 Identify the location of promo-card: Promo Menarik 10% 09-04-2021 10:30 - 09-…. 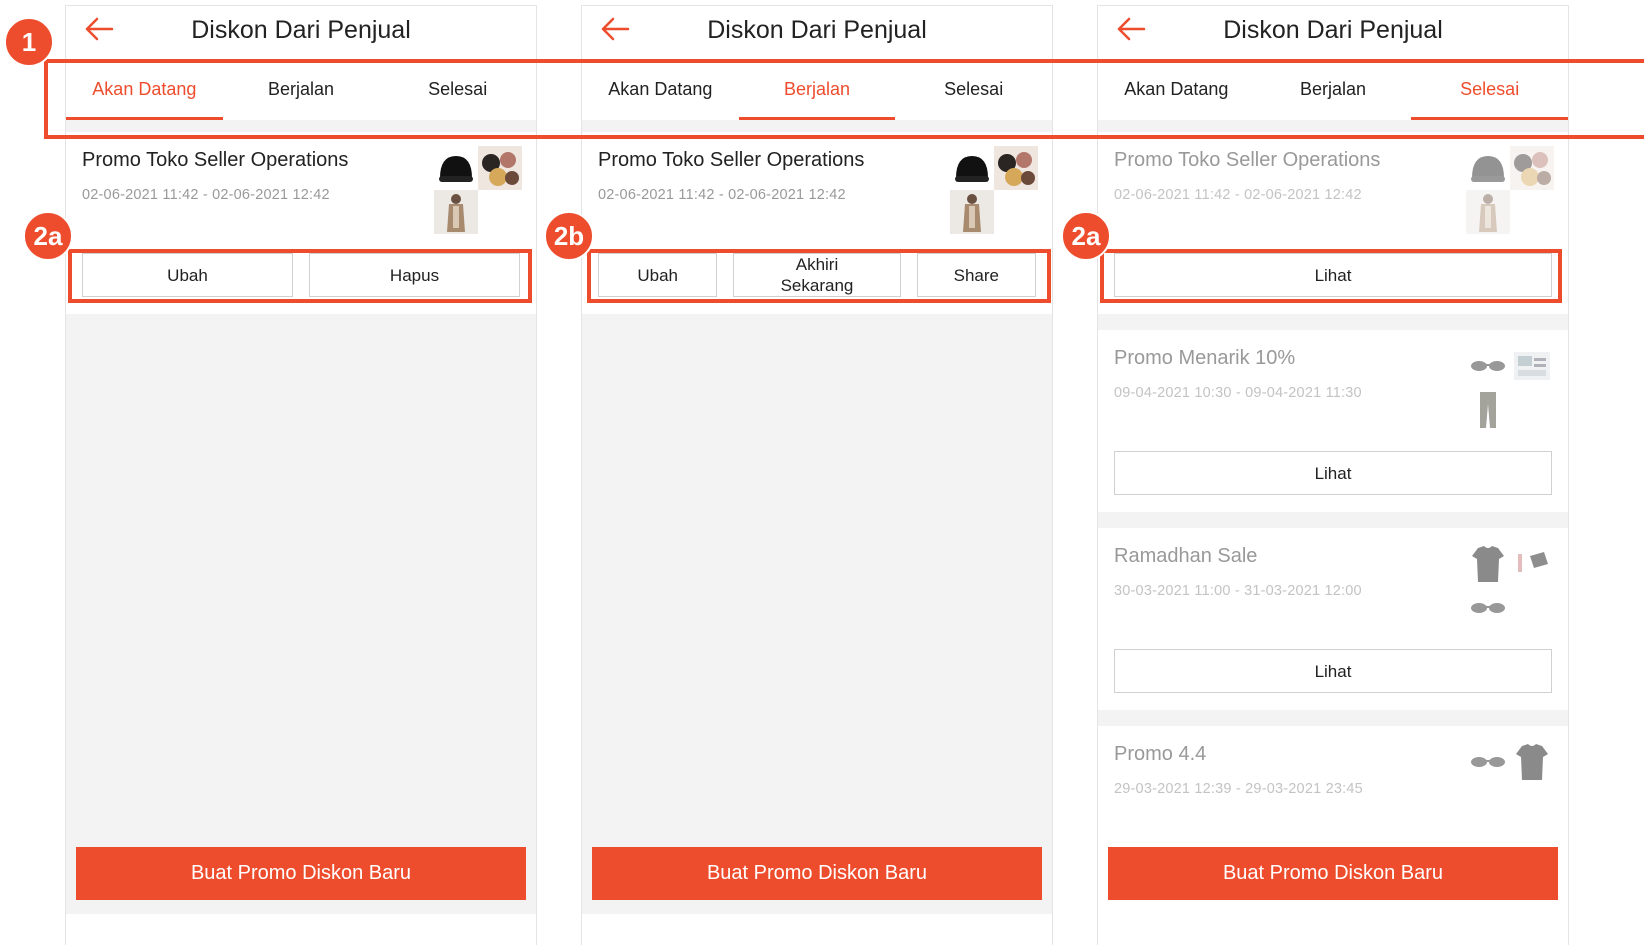
(1333, 421).